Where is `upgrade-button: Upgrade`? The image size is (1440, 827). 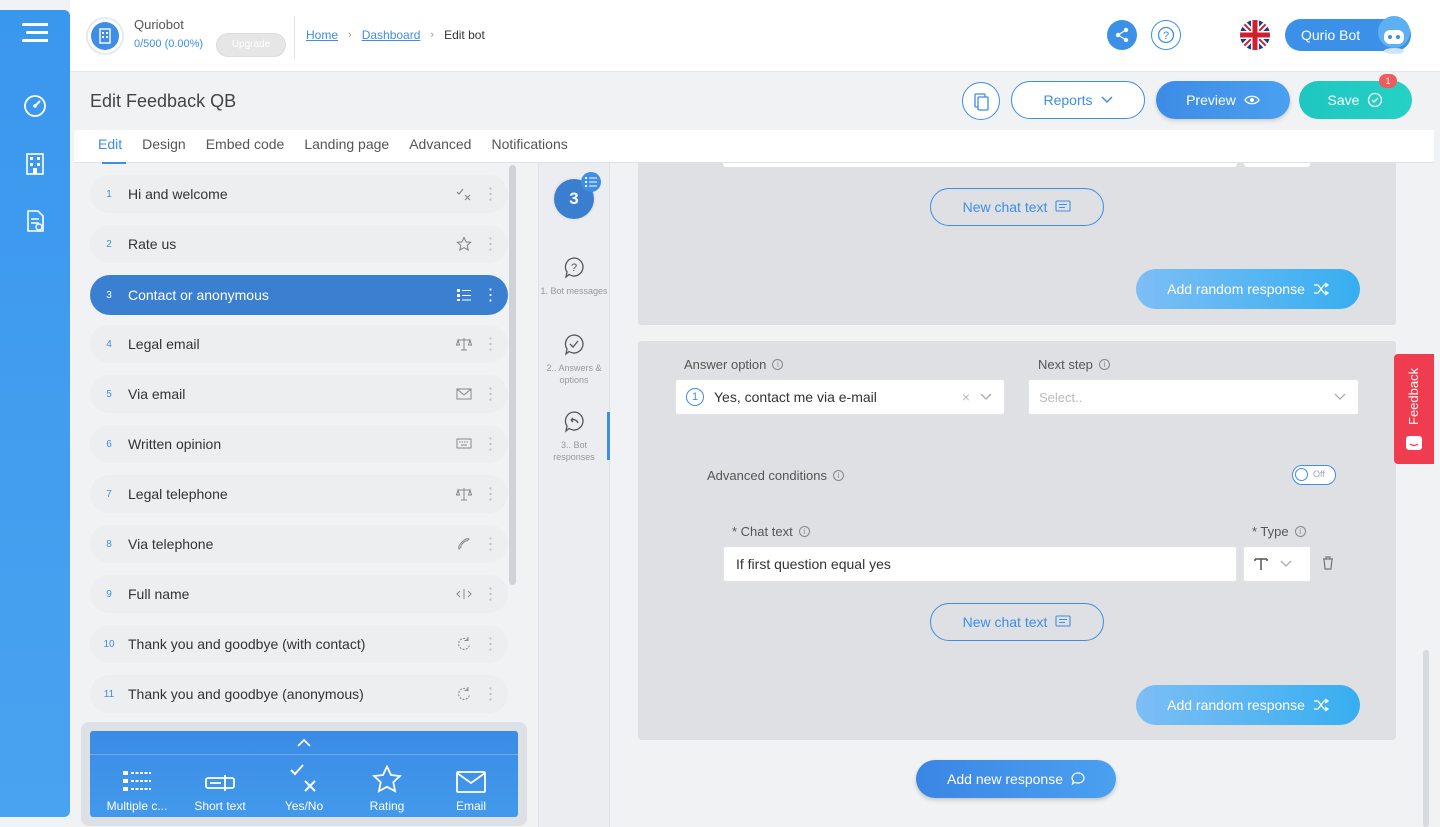
upgrade-button: Upgrade is located at coordinates (251, 45).